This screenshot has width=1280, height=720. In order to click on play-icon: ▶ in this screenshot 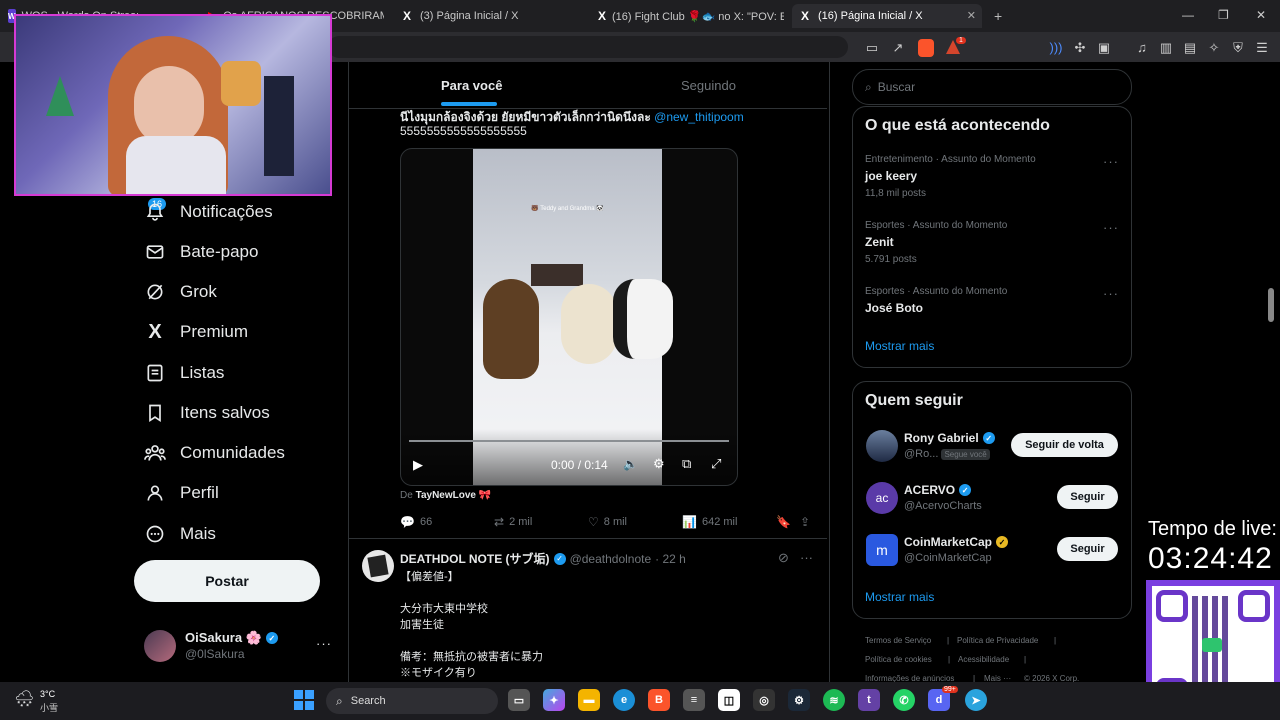, I will do `click(418, 465)`.